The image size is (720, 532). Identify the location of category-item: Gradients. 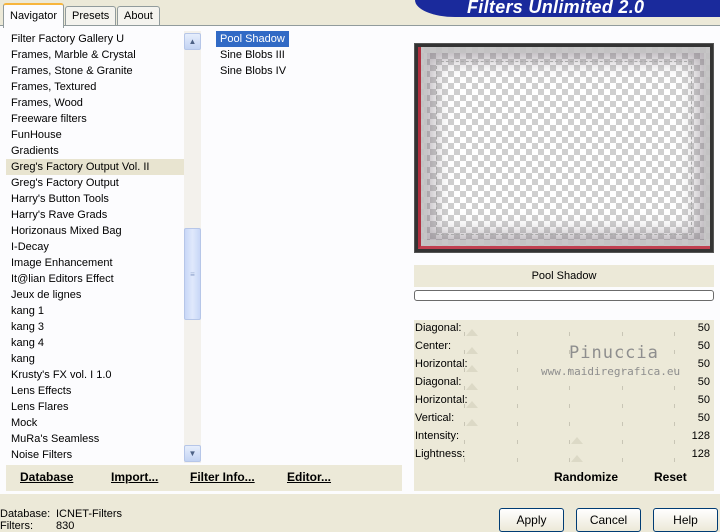
(95, 151).